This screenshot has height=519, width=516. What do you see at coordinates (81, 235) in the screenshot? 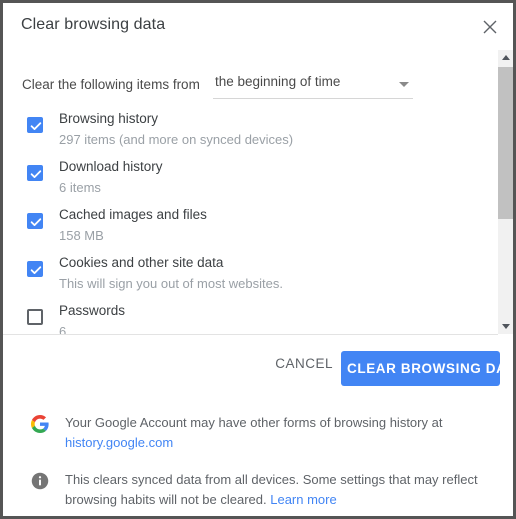
I see `checkbox-sublabel: 158 MB` at bounding box center [81, 235].